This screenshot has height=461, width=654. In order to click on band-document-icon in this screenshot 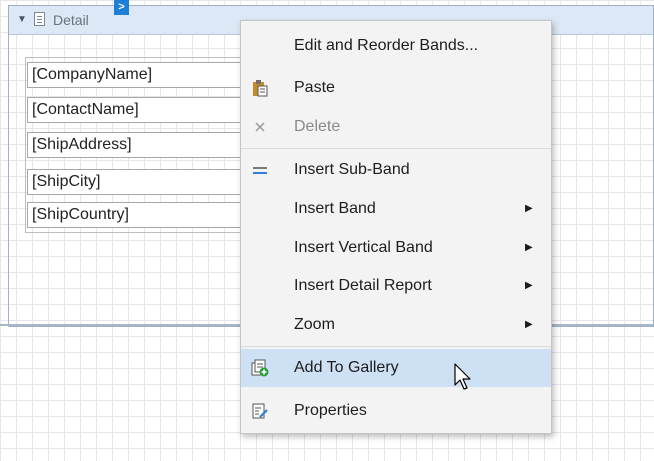, I will do `click(39, 19)`.